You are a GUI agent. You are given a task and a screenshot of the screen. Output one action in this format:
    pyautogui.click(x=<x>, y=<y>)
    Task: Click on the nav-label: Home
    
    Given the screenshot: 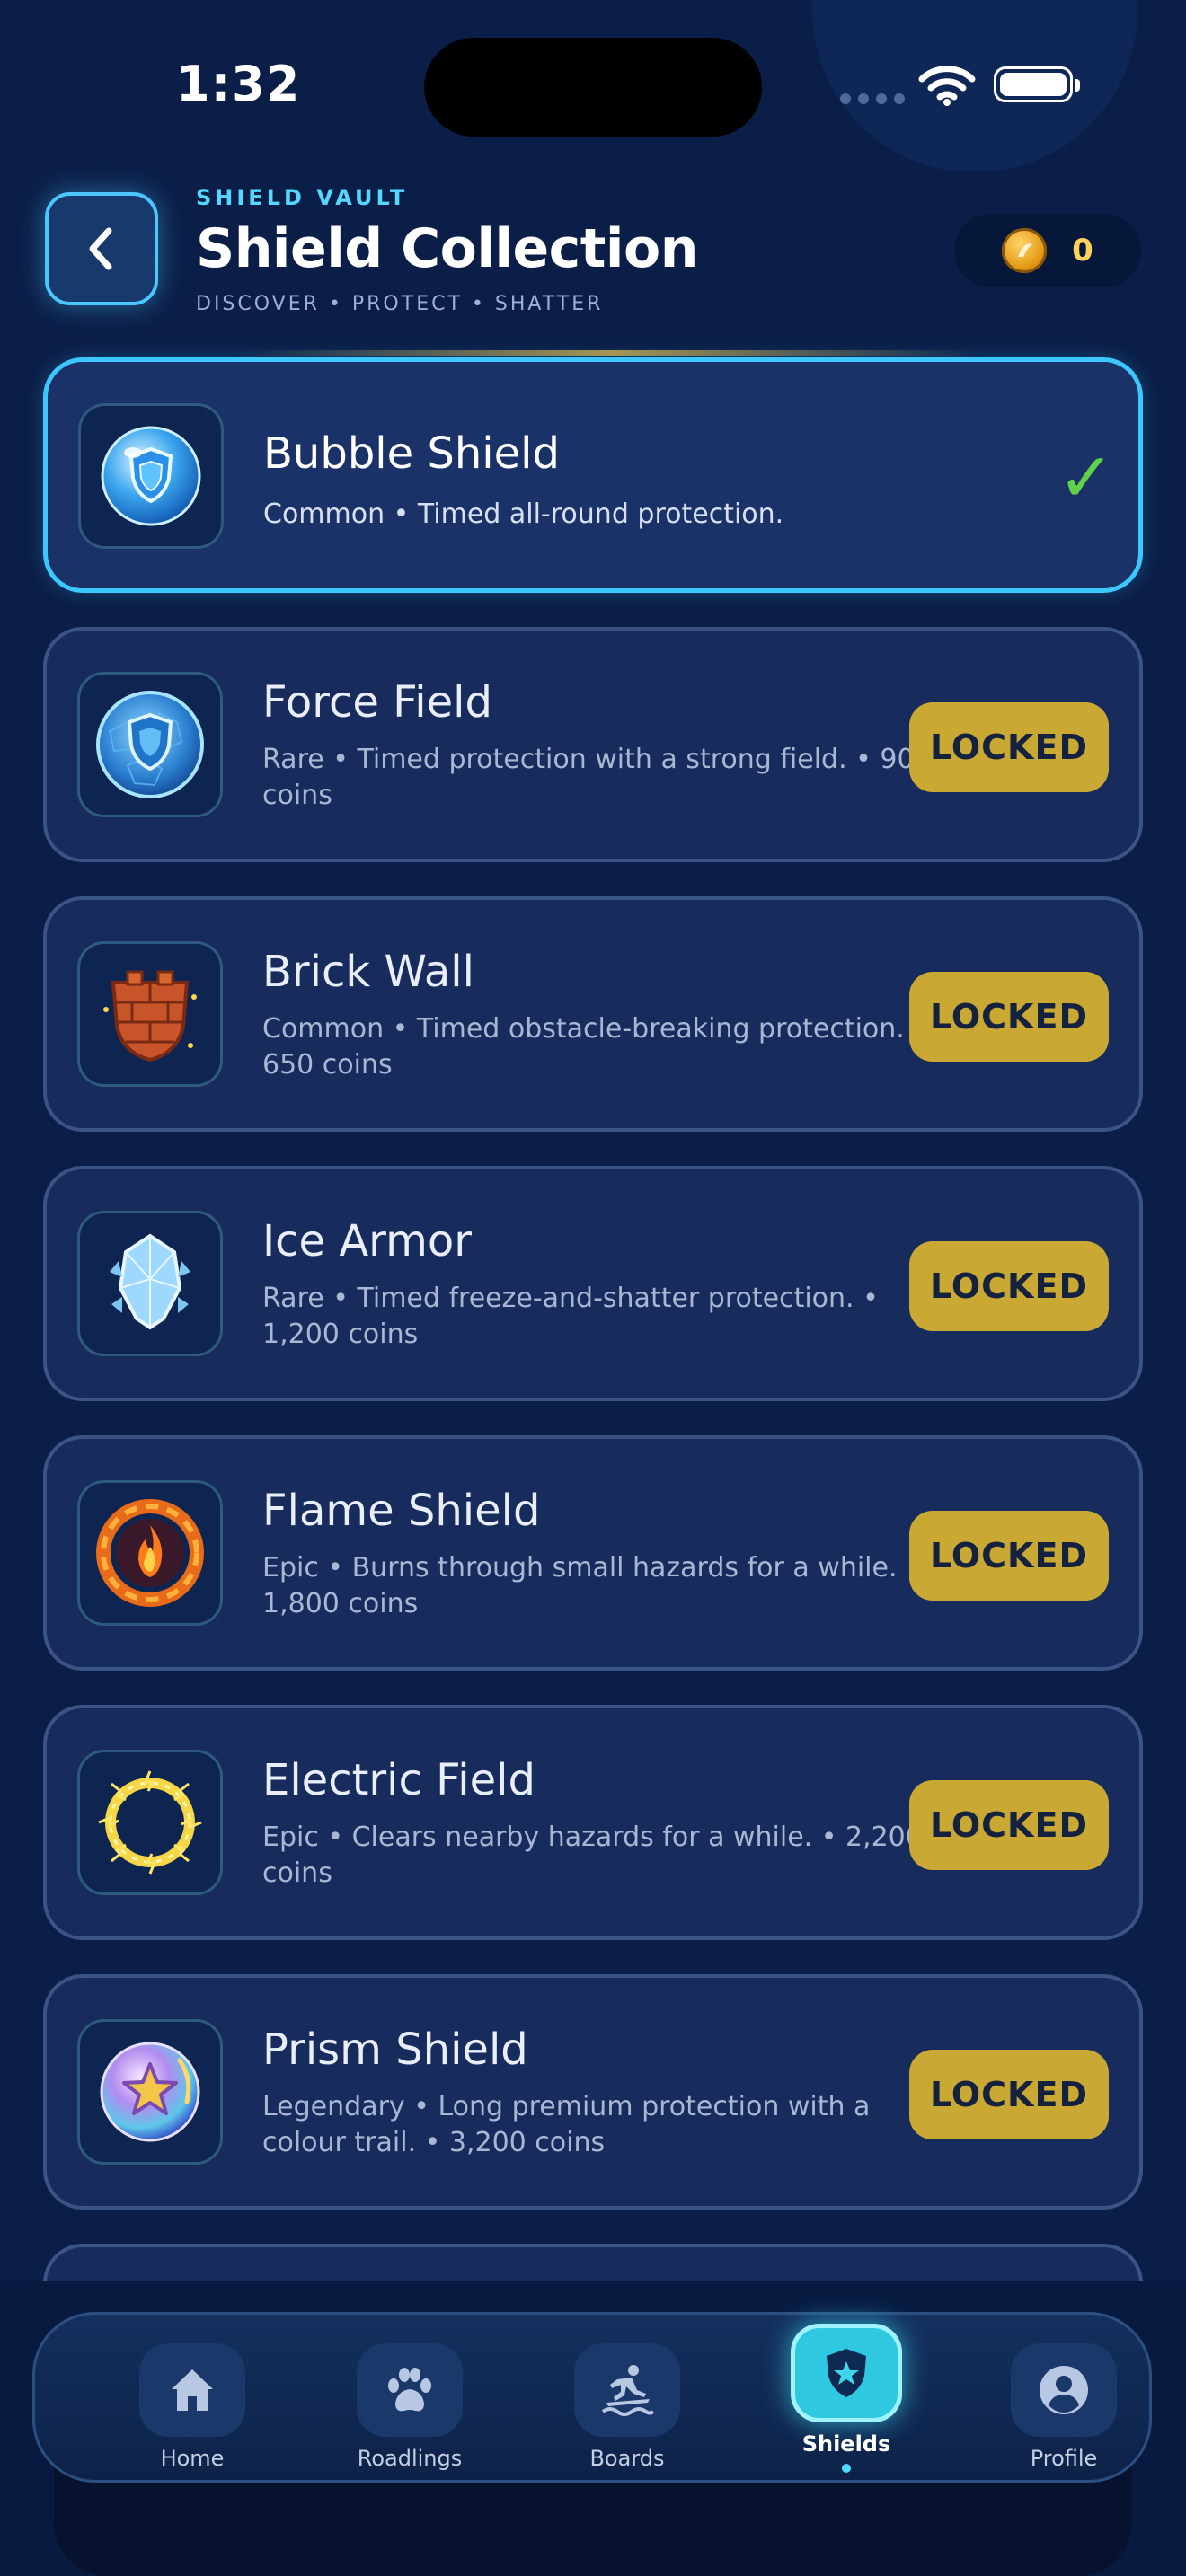 What is the action you would take?
    pyautogui.click(x=192, y=2458)
    